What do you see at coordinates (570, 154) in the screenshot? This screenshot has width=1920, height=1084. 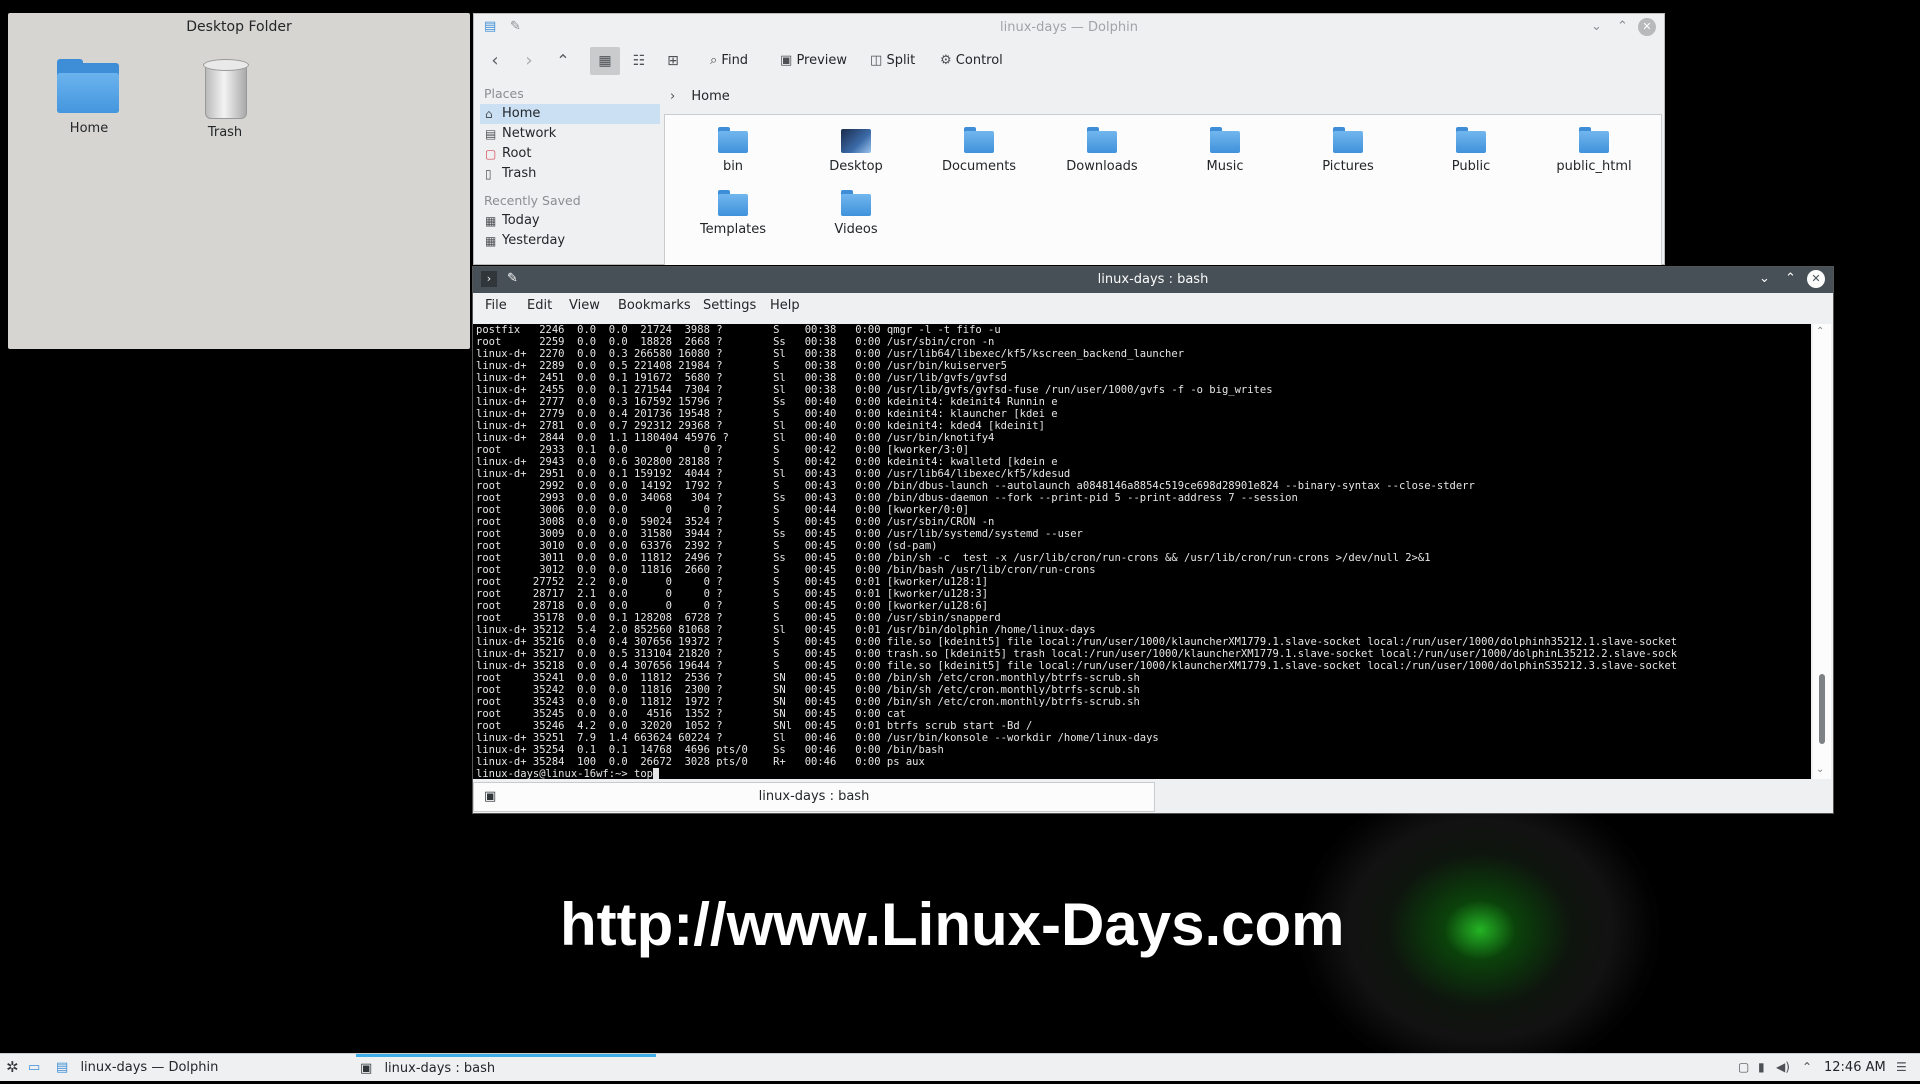 I see `places-item-root: ▢ Root` at bounding box center [570, 154].